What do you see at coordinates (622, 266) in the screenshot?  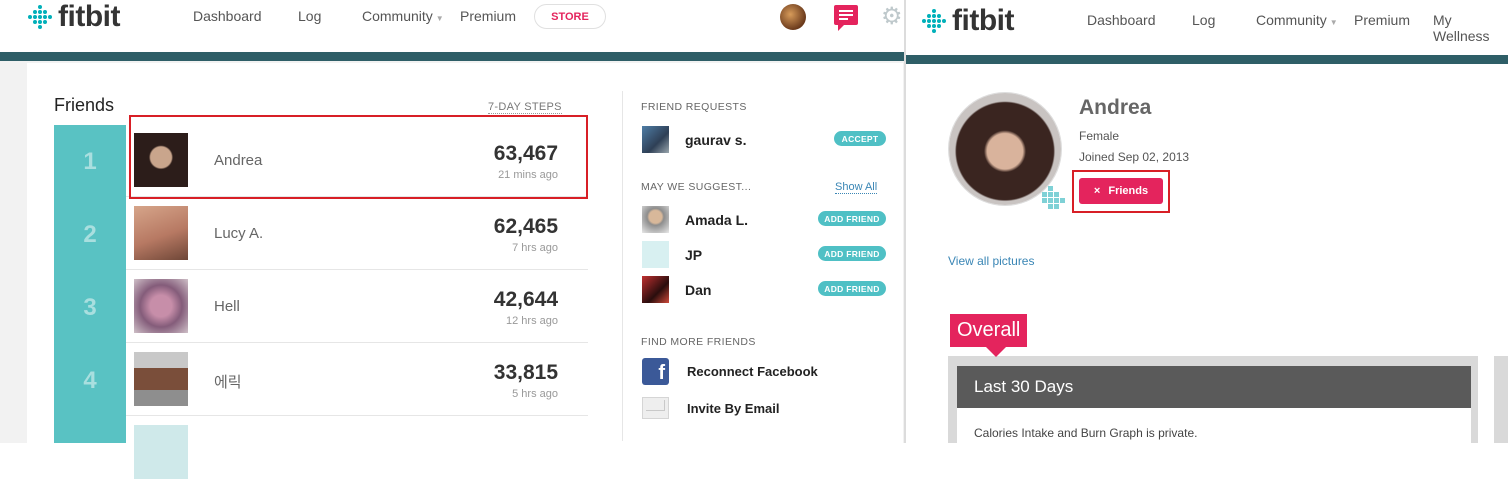 I see `sidebar-divider` at bounding box center [622, 266].